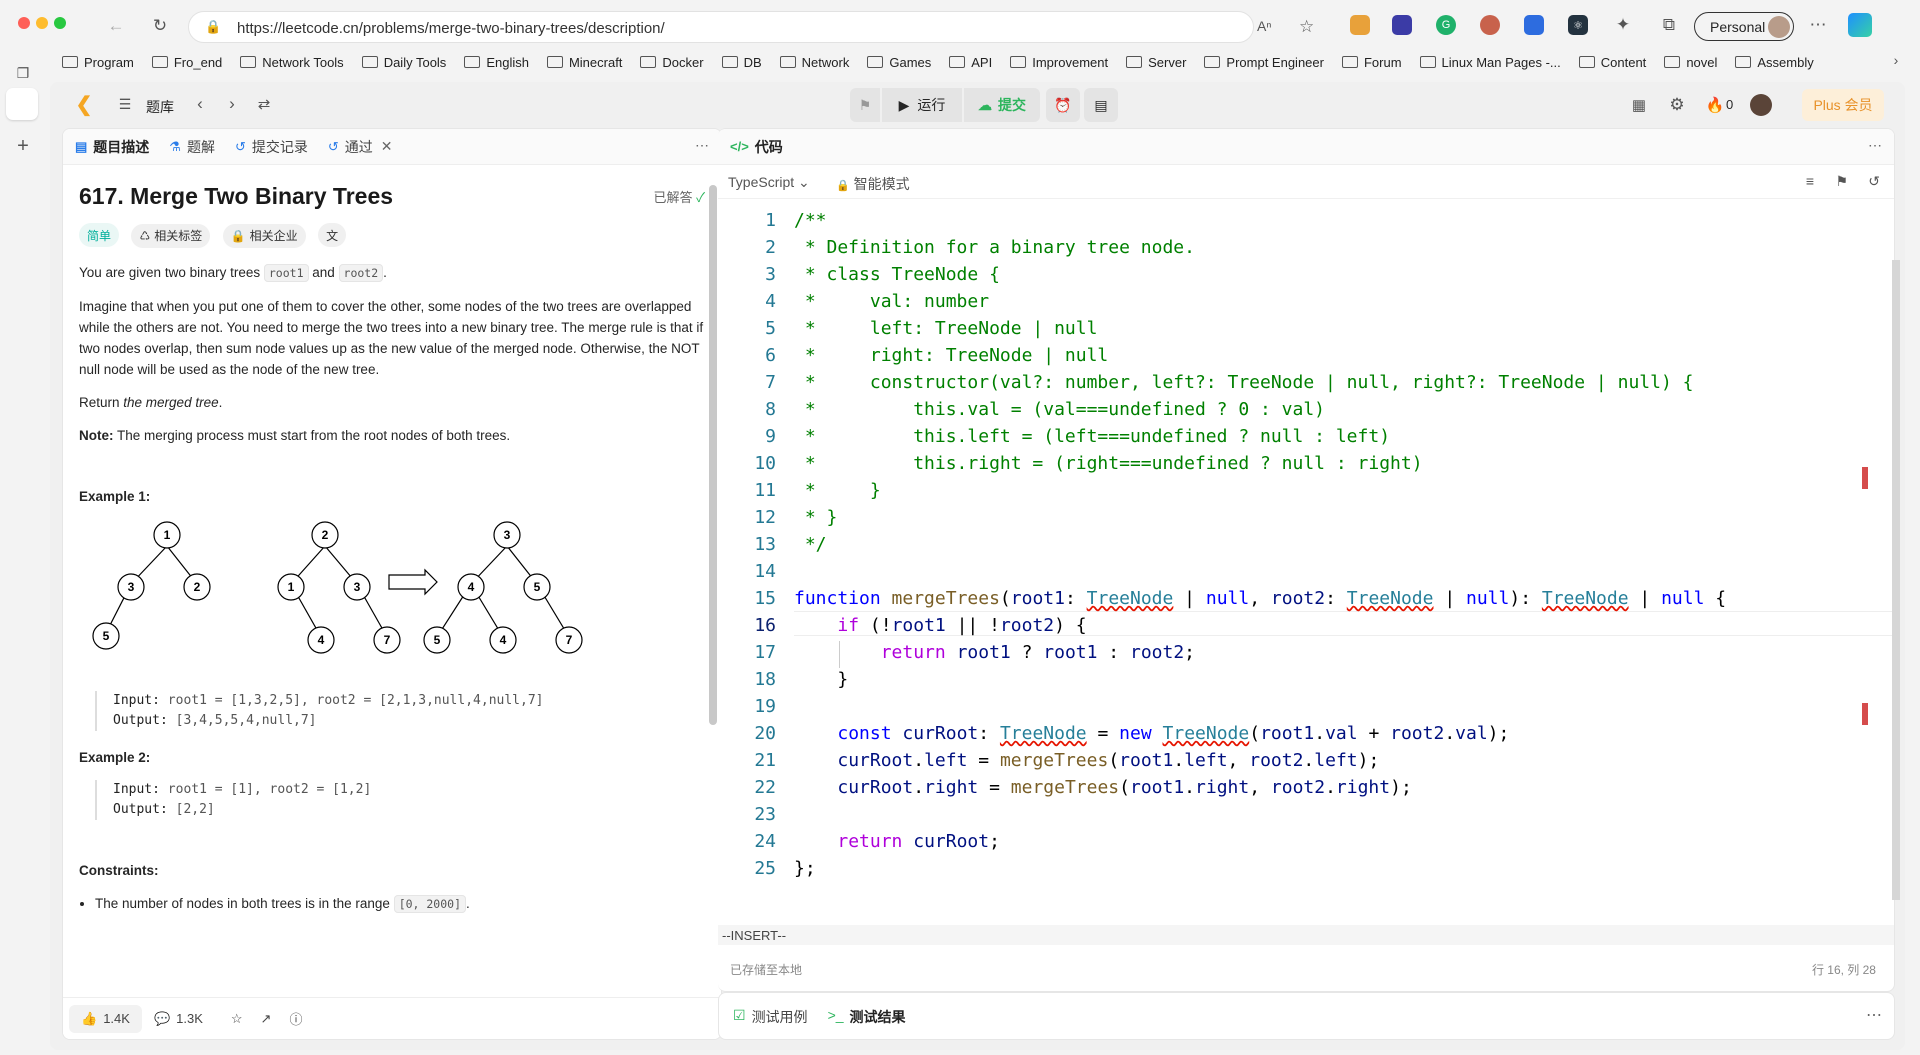 The image size is (1920, 1055). I want to click on bookmark-icon: ⚑, so click(1841, 181).